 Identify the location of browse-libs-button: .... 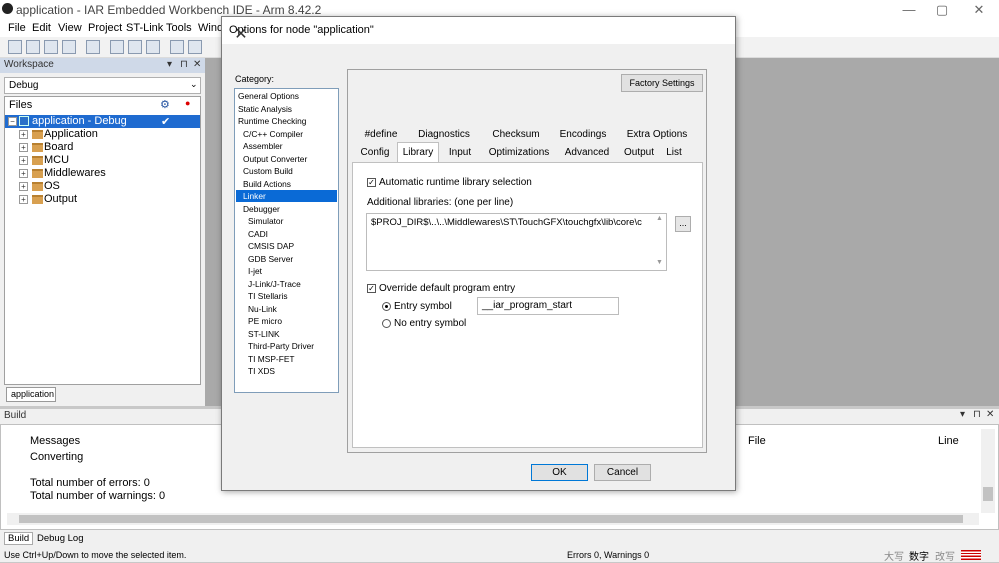
(683, 224).